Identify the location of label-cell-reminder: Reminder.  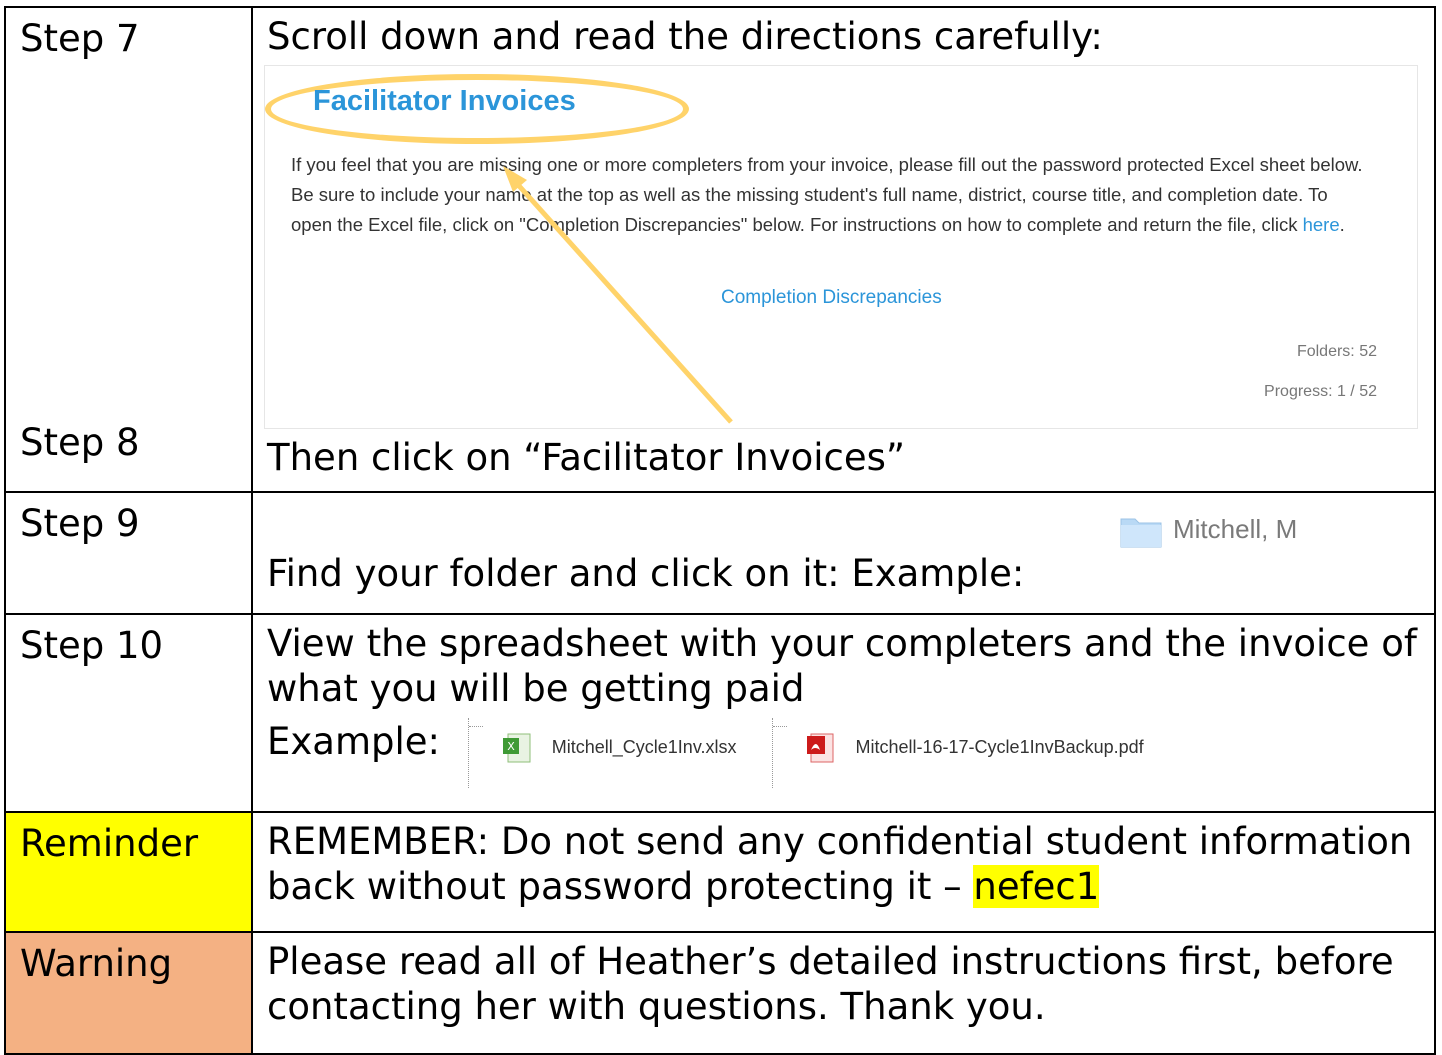
(128, 872).